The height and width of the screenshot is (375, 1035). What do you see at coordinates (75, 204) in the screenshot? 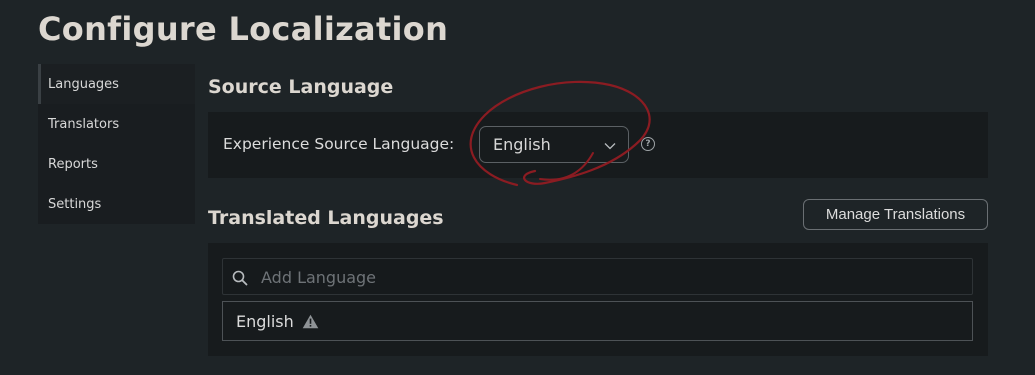
I see `sidebar-item-label: Settings` at bounding box center [75, 204].